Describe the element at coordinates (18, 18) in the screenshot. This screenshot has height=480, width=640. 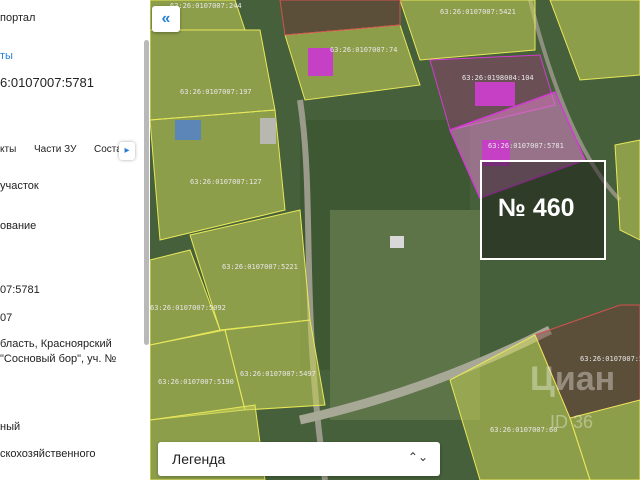
I see `portal-label: портал` at that location.